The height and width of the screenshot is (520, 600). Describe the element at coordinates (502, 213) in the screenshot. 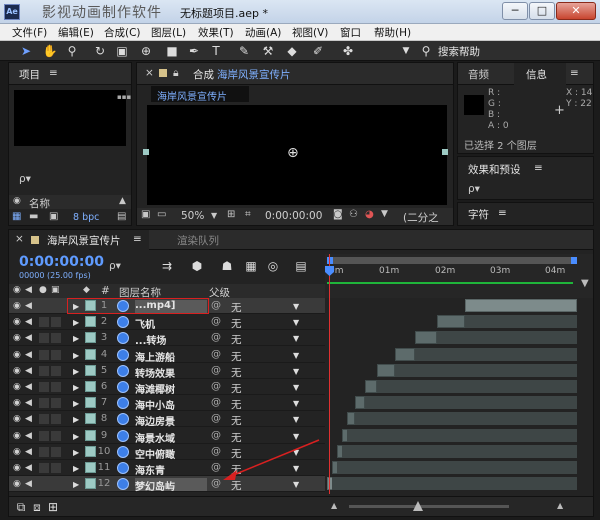

I see `character-panel-menu-icon: ≡` at that location.